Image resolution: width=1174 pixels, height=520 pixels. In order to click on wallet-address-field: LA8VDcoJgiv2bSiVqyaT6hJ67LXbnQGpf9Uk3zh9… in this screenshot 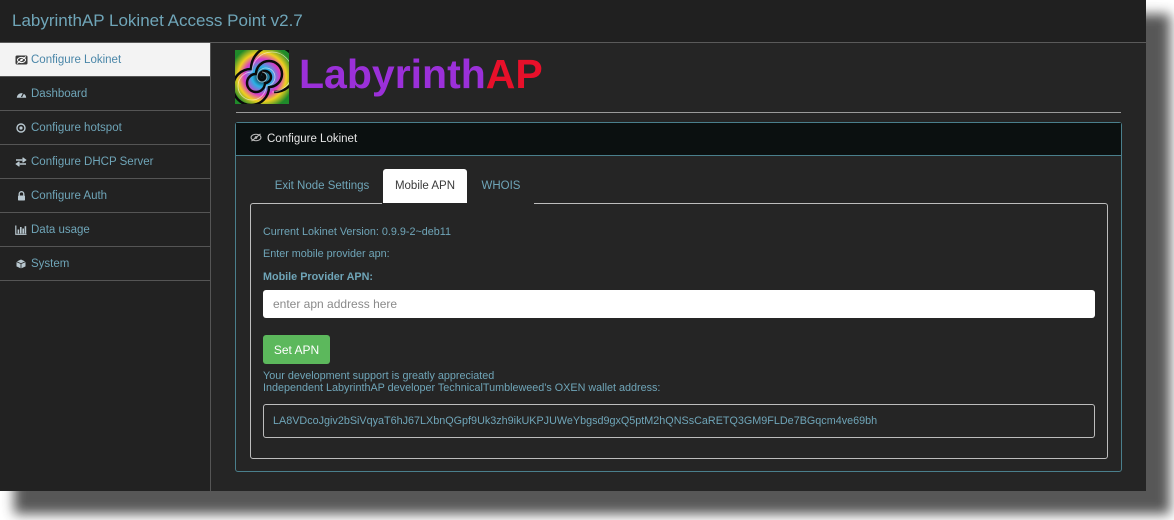, I will do `click(679, 421)`.